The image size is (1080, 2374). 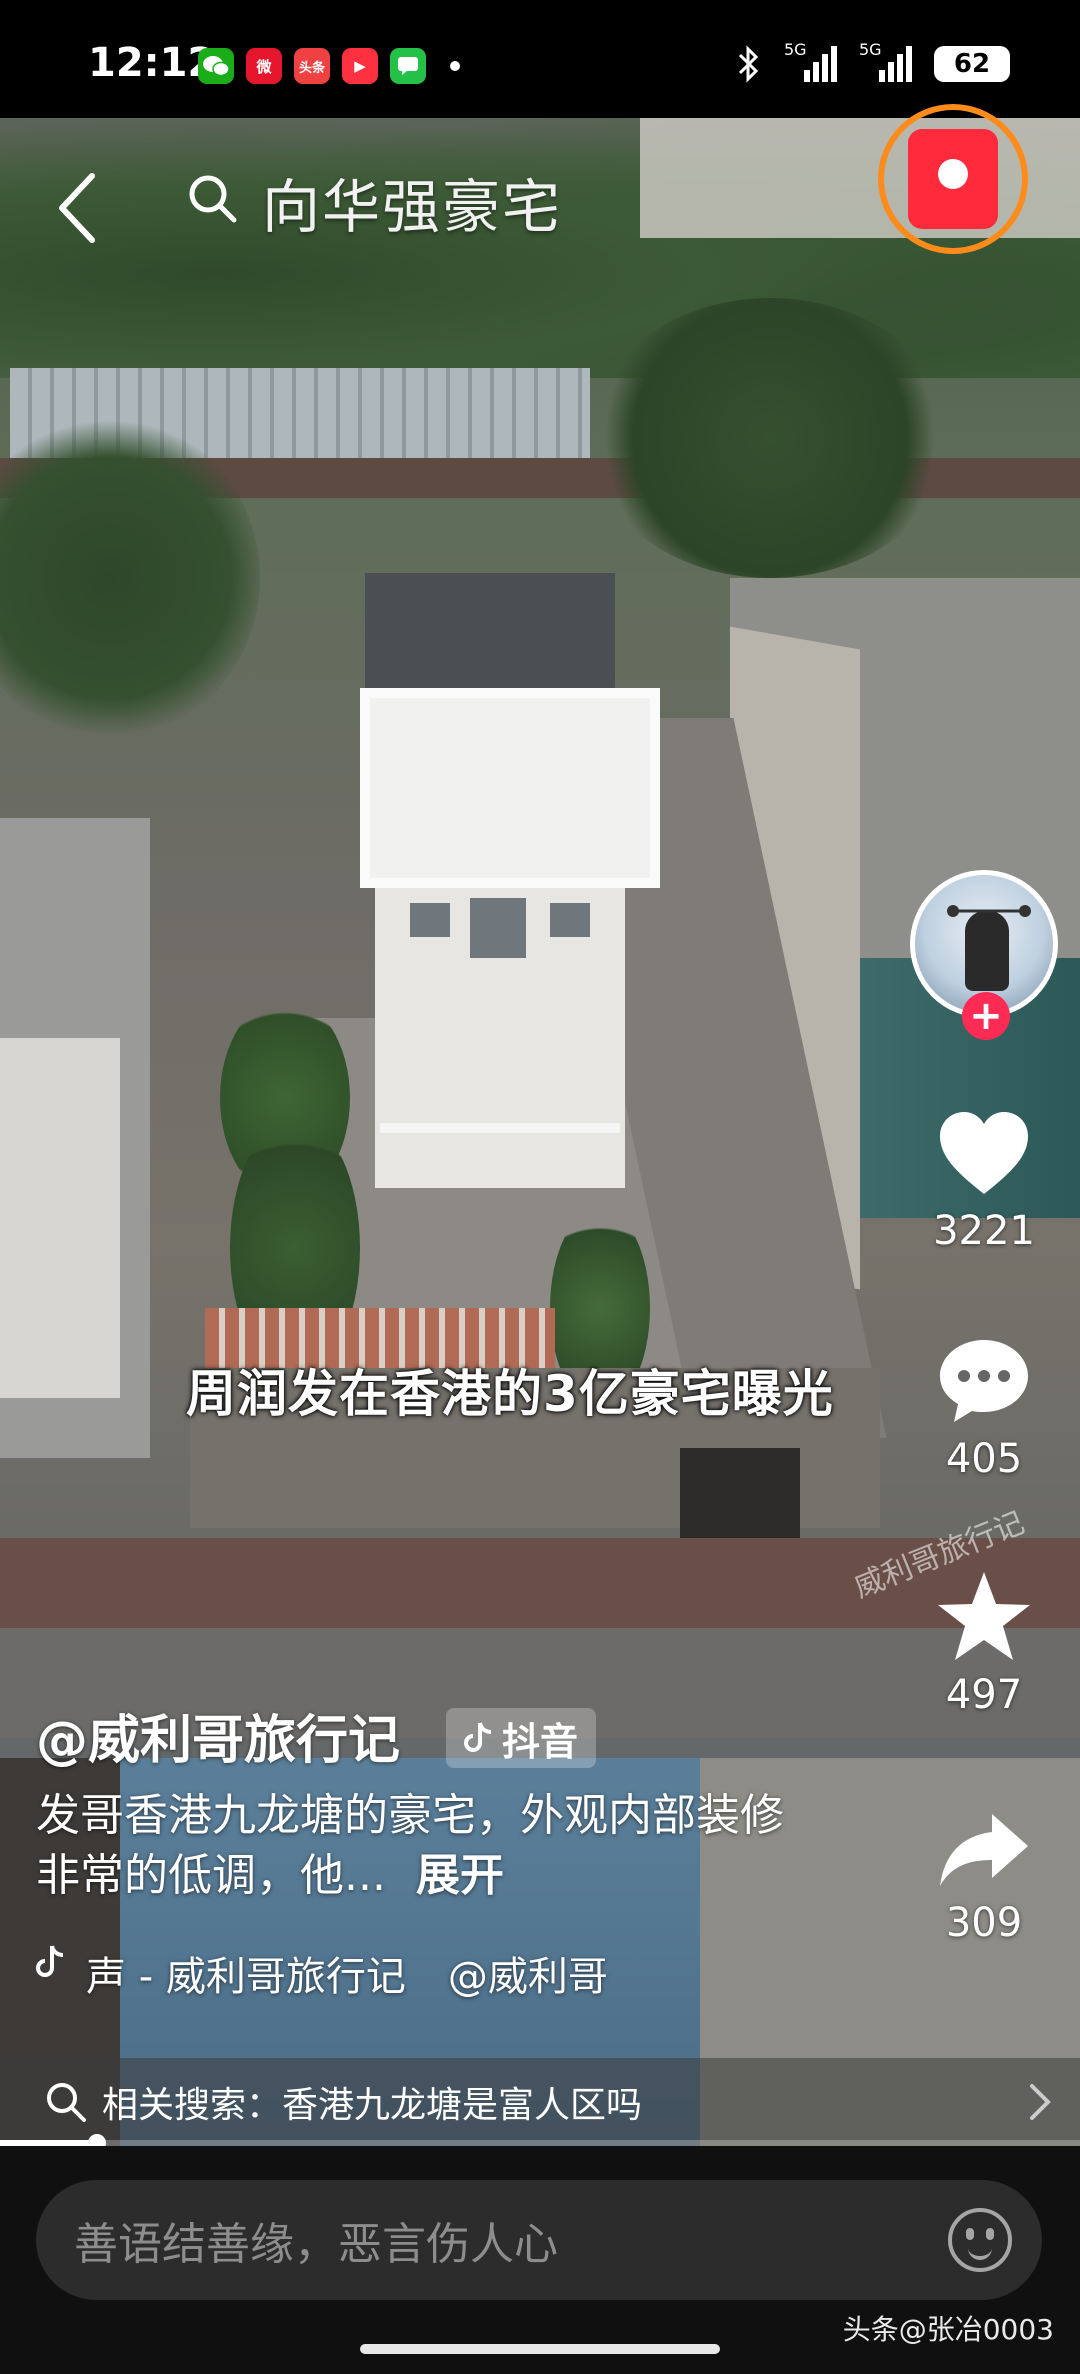 What do you see at coordinates (870, 49) in the screenshot?
I see `network-type-label-2: 5G` at bounding box center [870, 49].